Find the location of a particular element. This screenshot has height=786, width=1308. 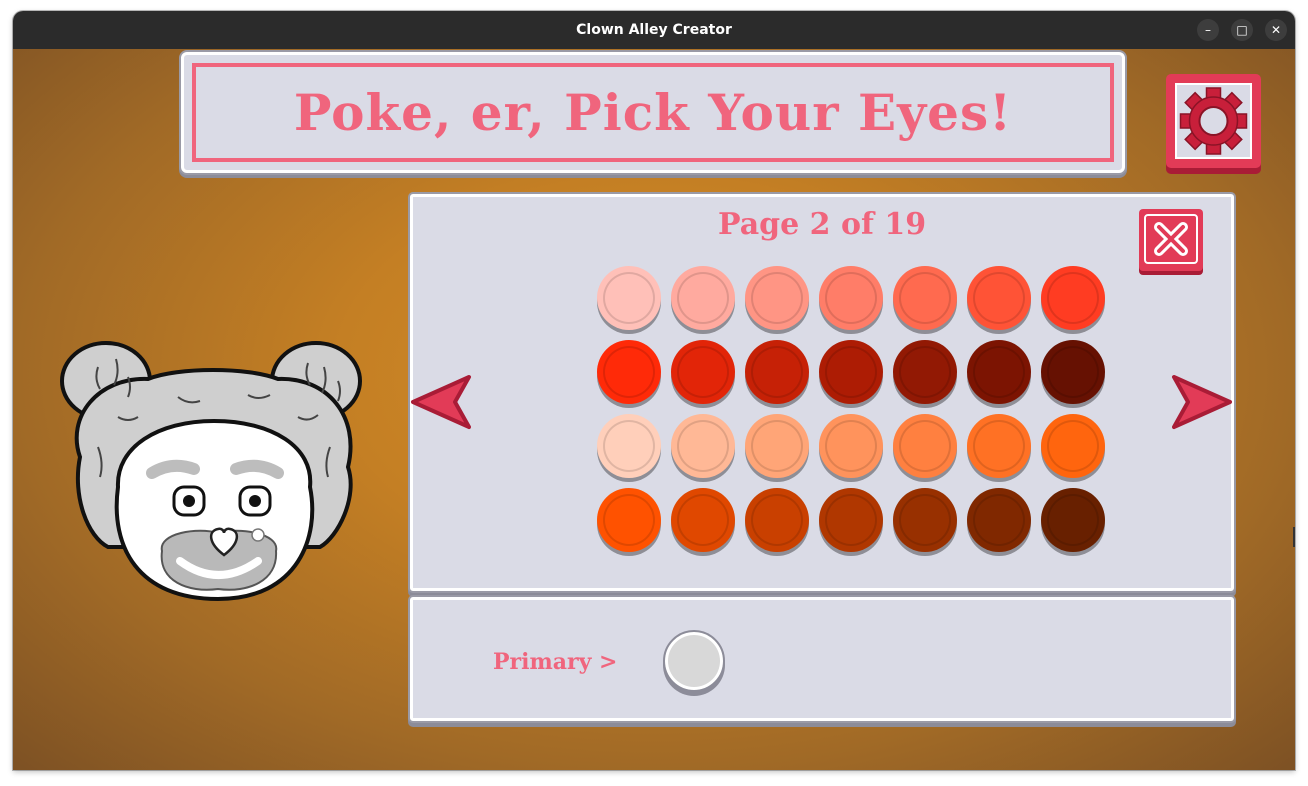

close-x-icon is located at coordinates (1171, 239).